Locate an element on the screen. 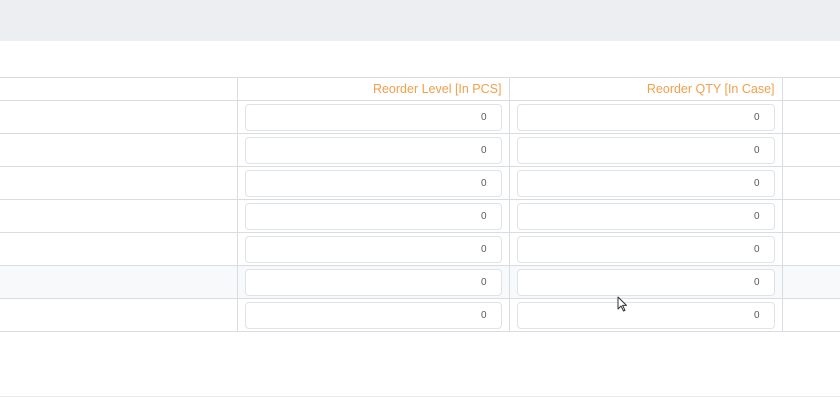 The image size is (840, 400). column-header-reorder-qty: Reorder QTY [In Case] is located at coordinates (645, 89).